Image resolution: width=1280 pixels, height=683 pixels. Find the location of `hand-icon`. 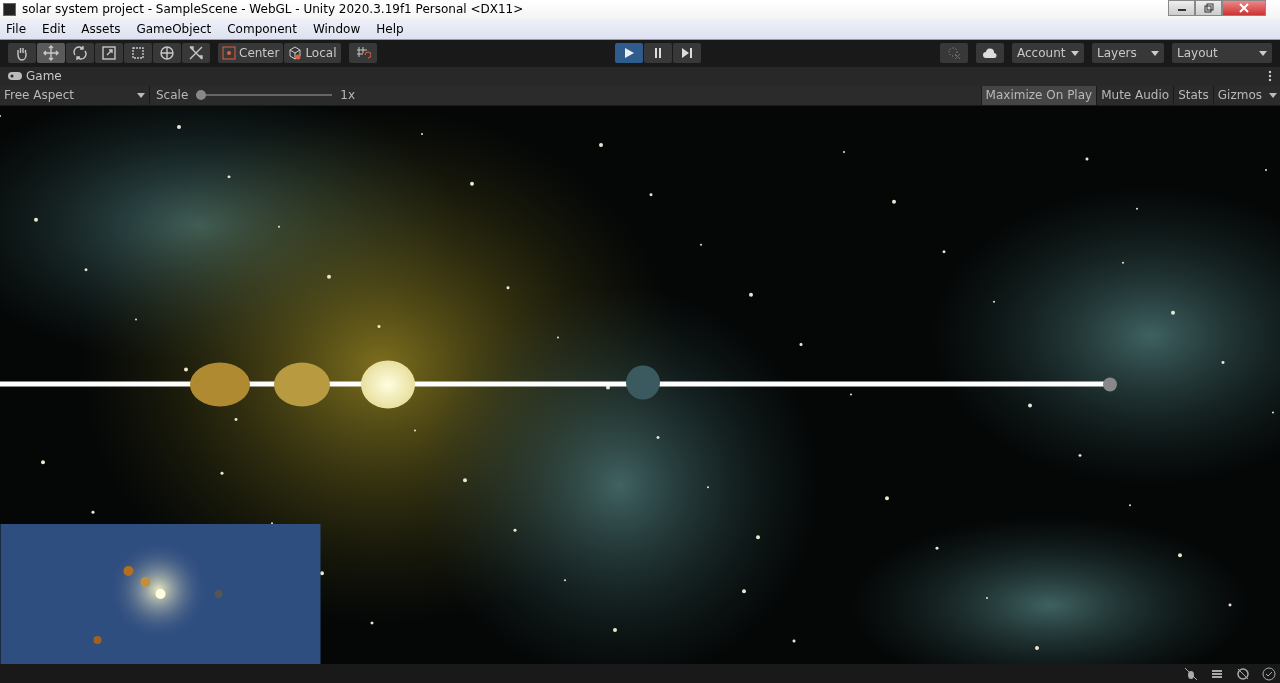

hand-icon is located at coordinates (22, 53).